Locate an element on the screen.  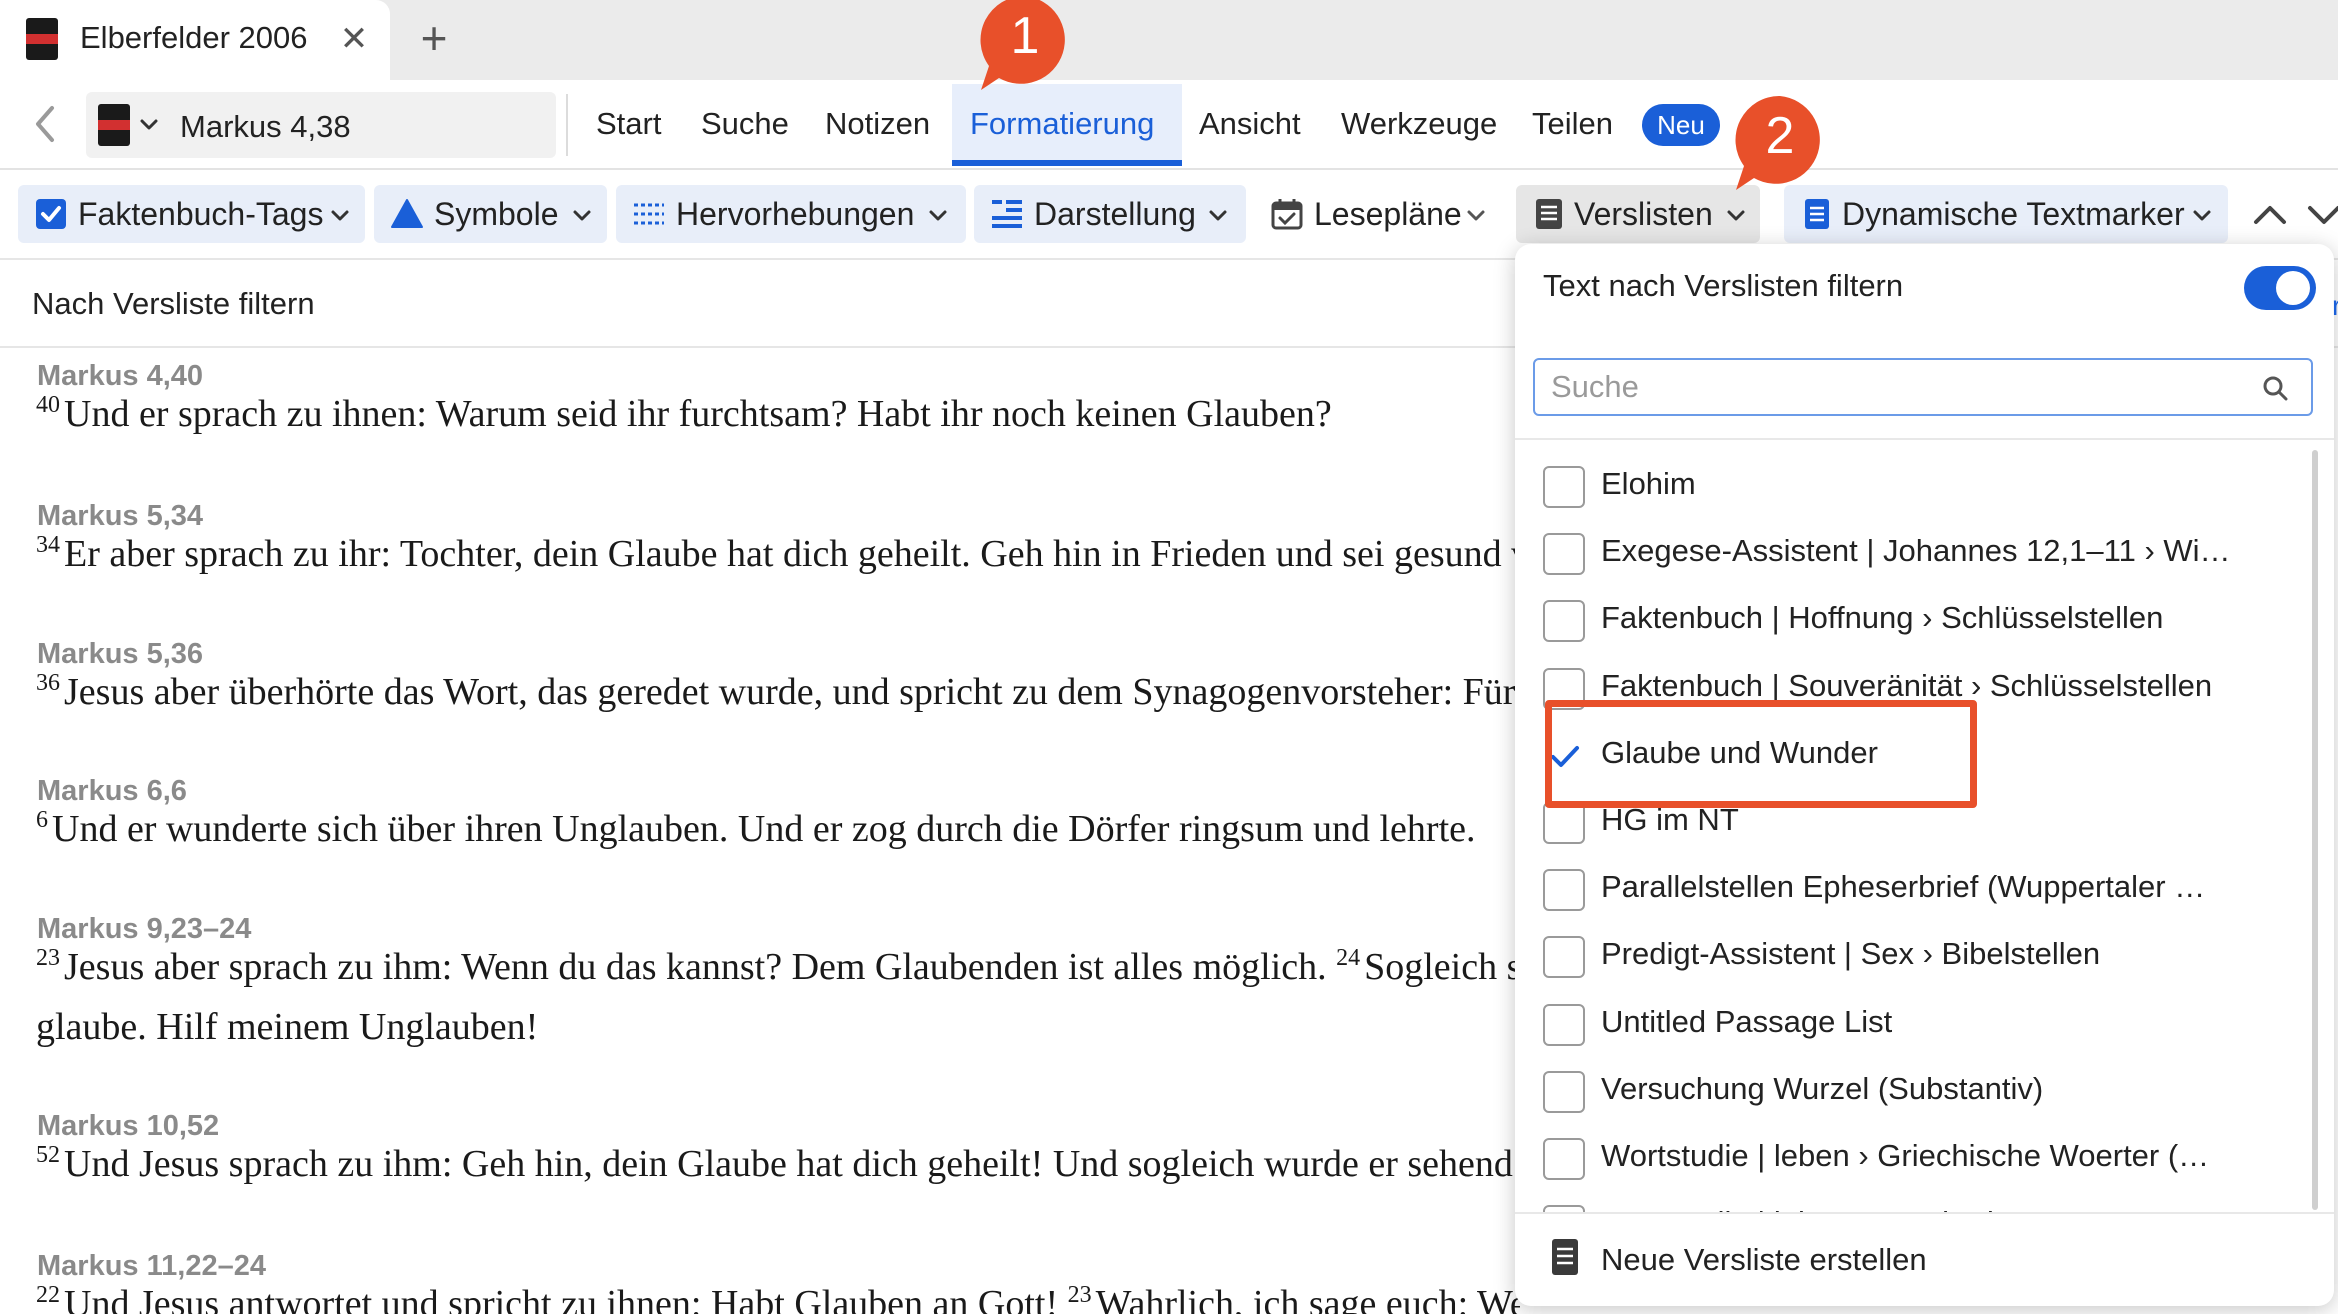
menu-teilen: Teilen is located at coordinates (1572, 124).